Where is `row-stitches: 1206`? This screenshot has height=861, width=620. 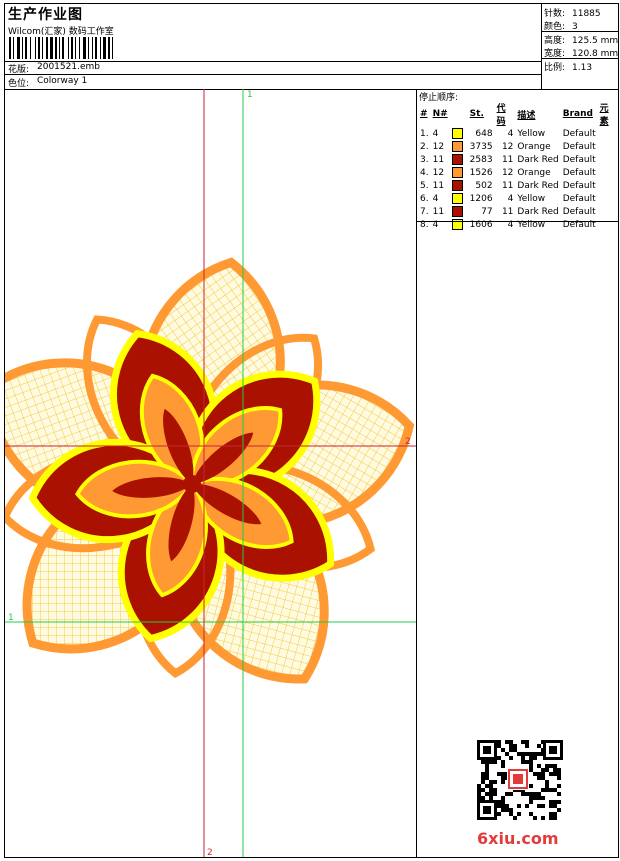
row-stitches: 1206 is located at coordinates (481, 198).